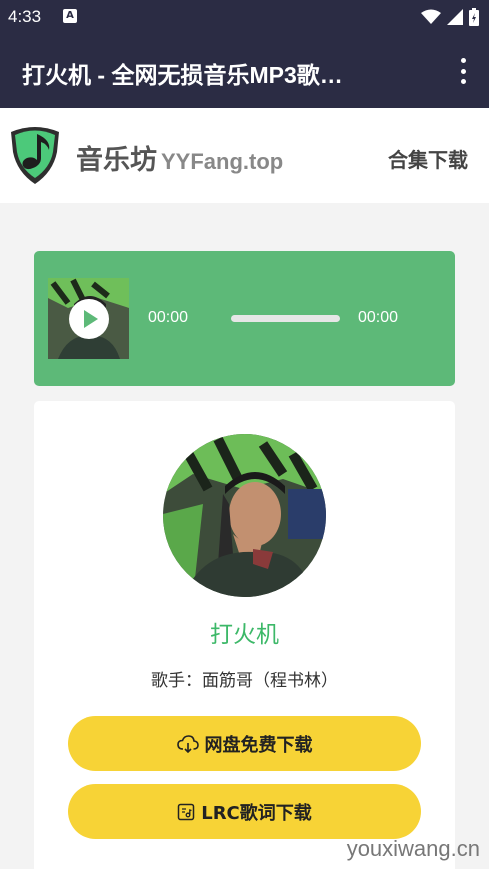  I want to click on song-title: 打火机, so click(244, 635).